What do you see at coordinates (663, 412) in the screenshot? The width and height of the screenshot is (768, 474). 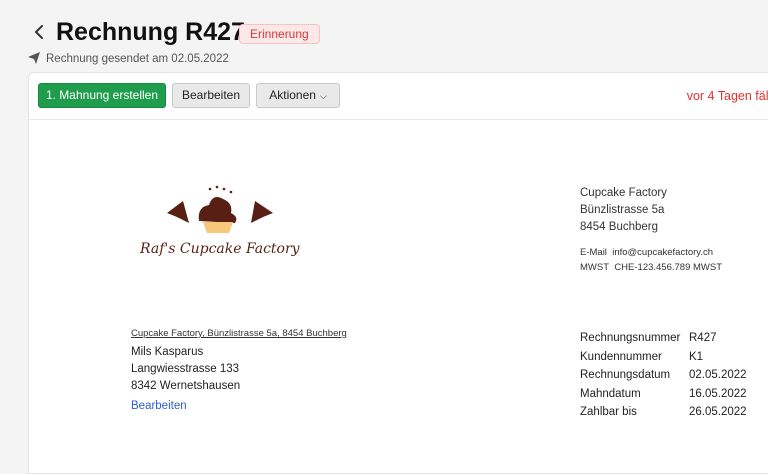 I see `meta-row: Zahlbar bis 26.05.2022` at bounding box center [663, 412].